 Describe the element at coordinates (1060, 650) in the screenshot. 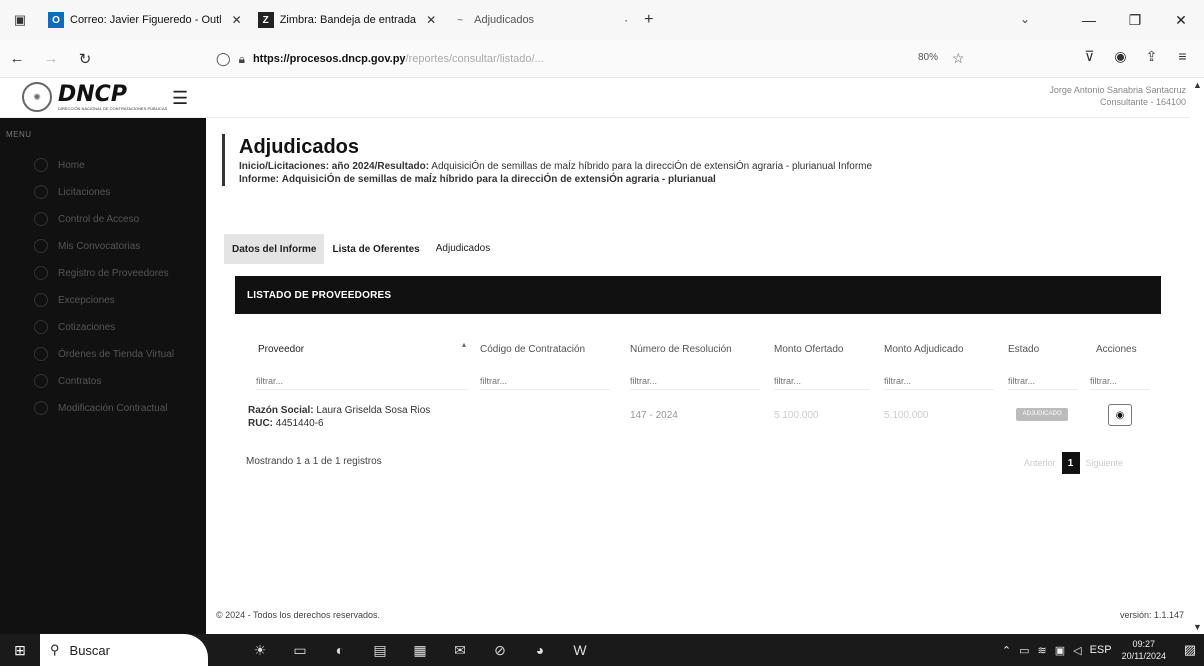

I see `network-icon: ▣` at that location.